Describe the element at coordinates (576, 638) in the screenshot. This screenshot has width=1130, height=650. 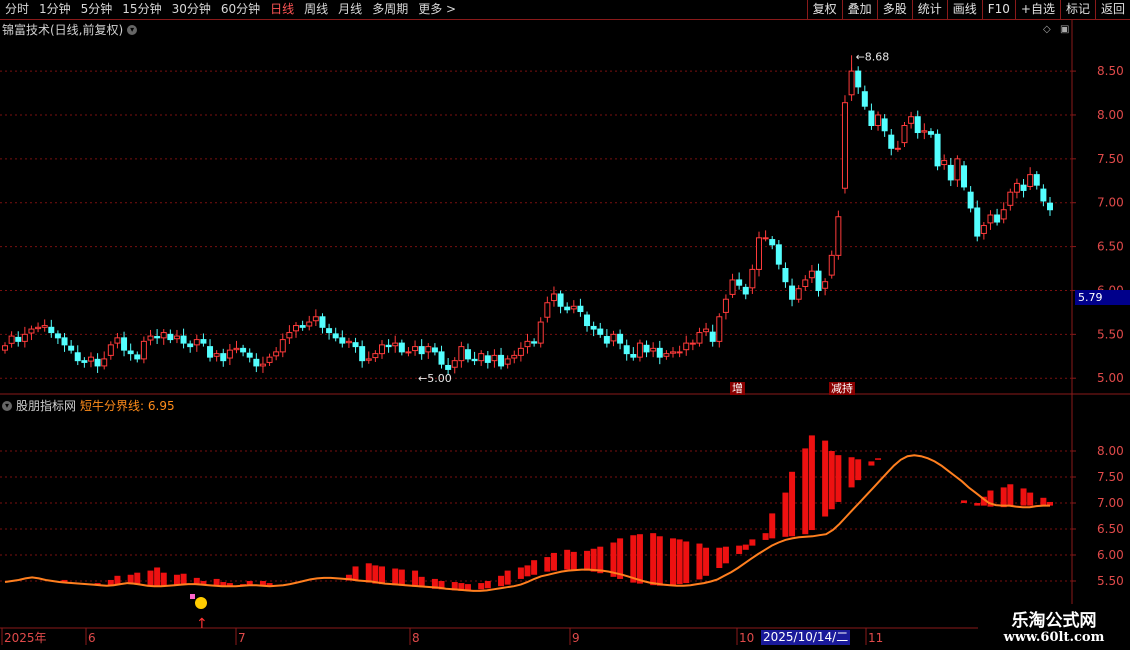
I see `x-tick-label: 9` at that location.